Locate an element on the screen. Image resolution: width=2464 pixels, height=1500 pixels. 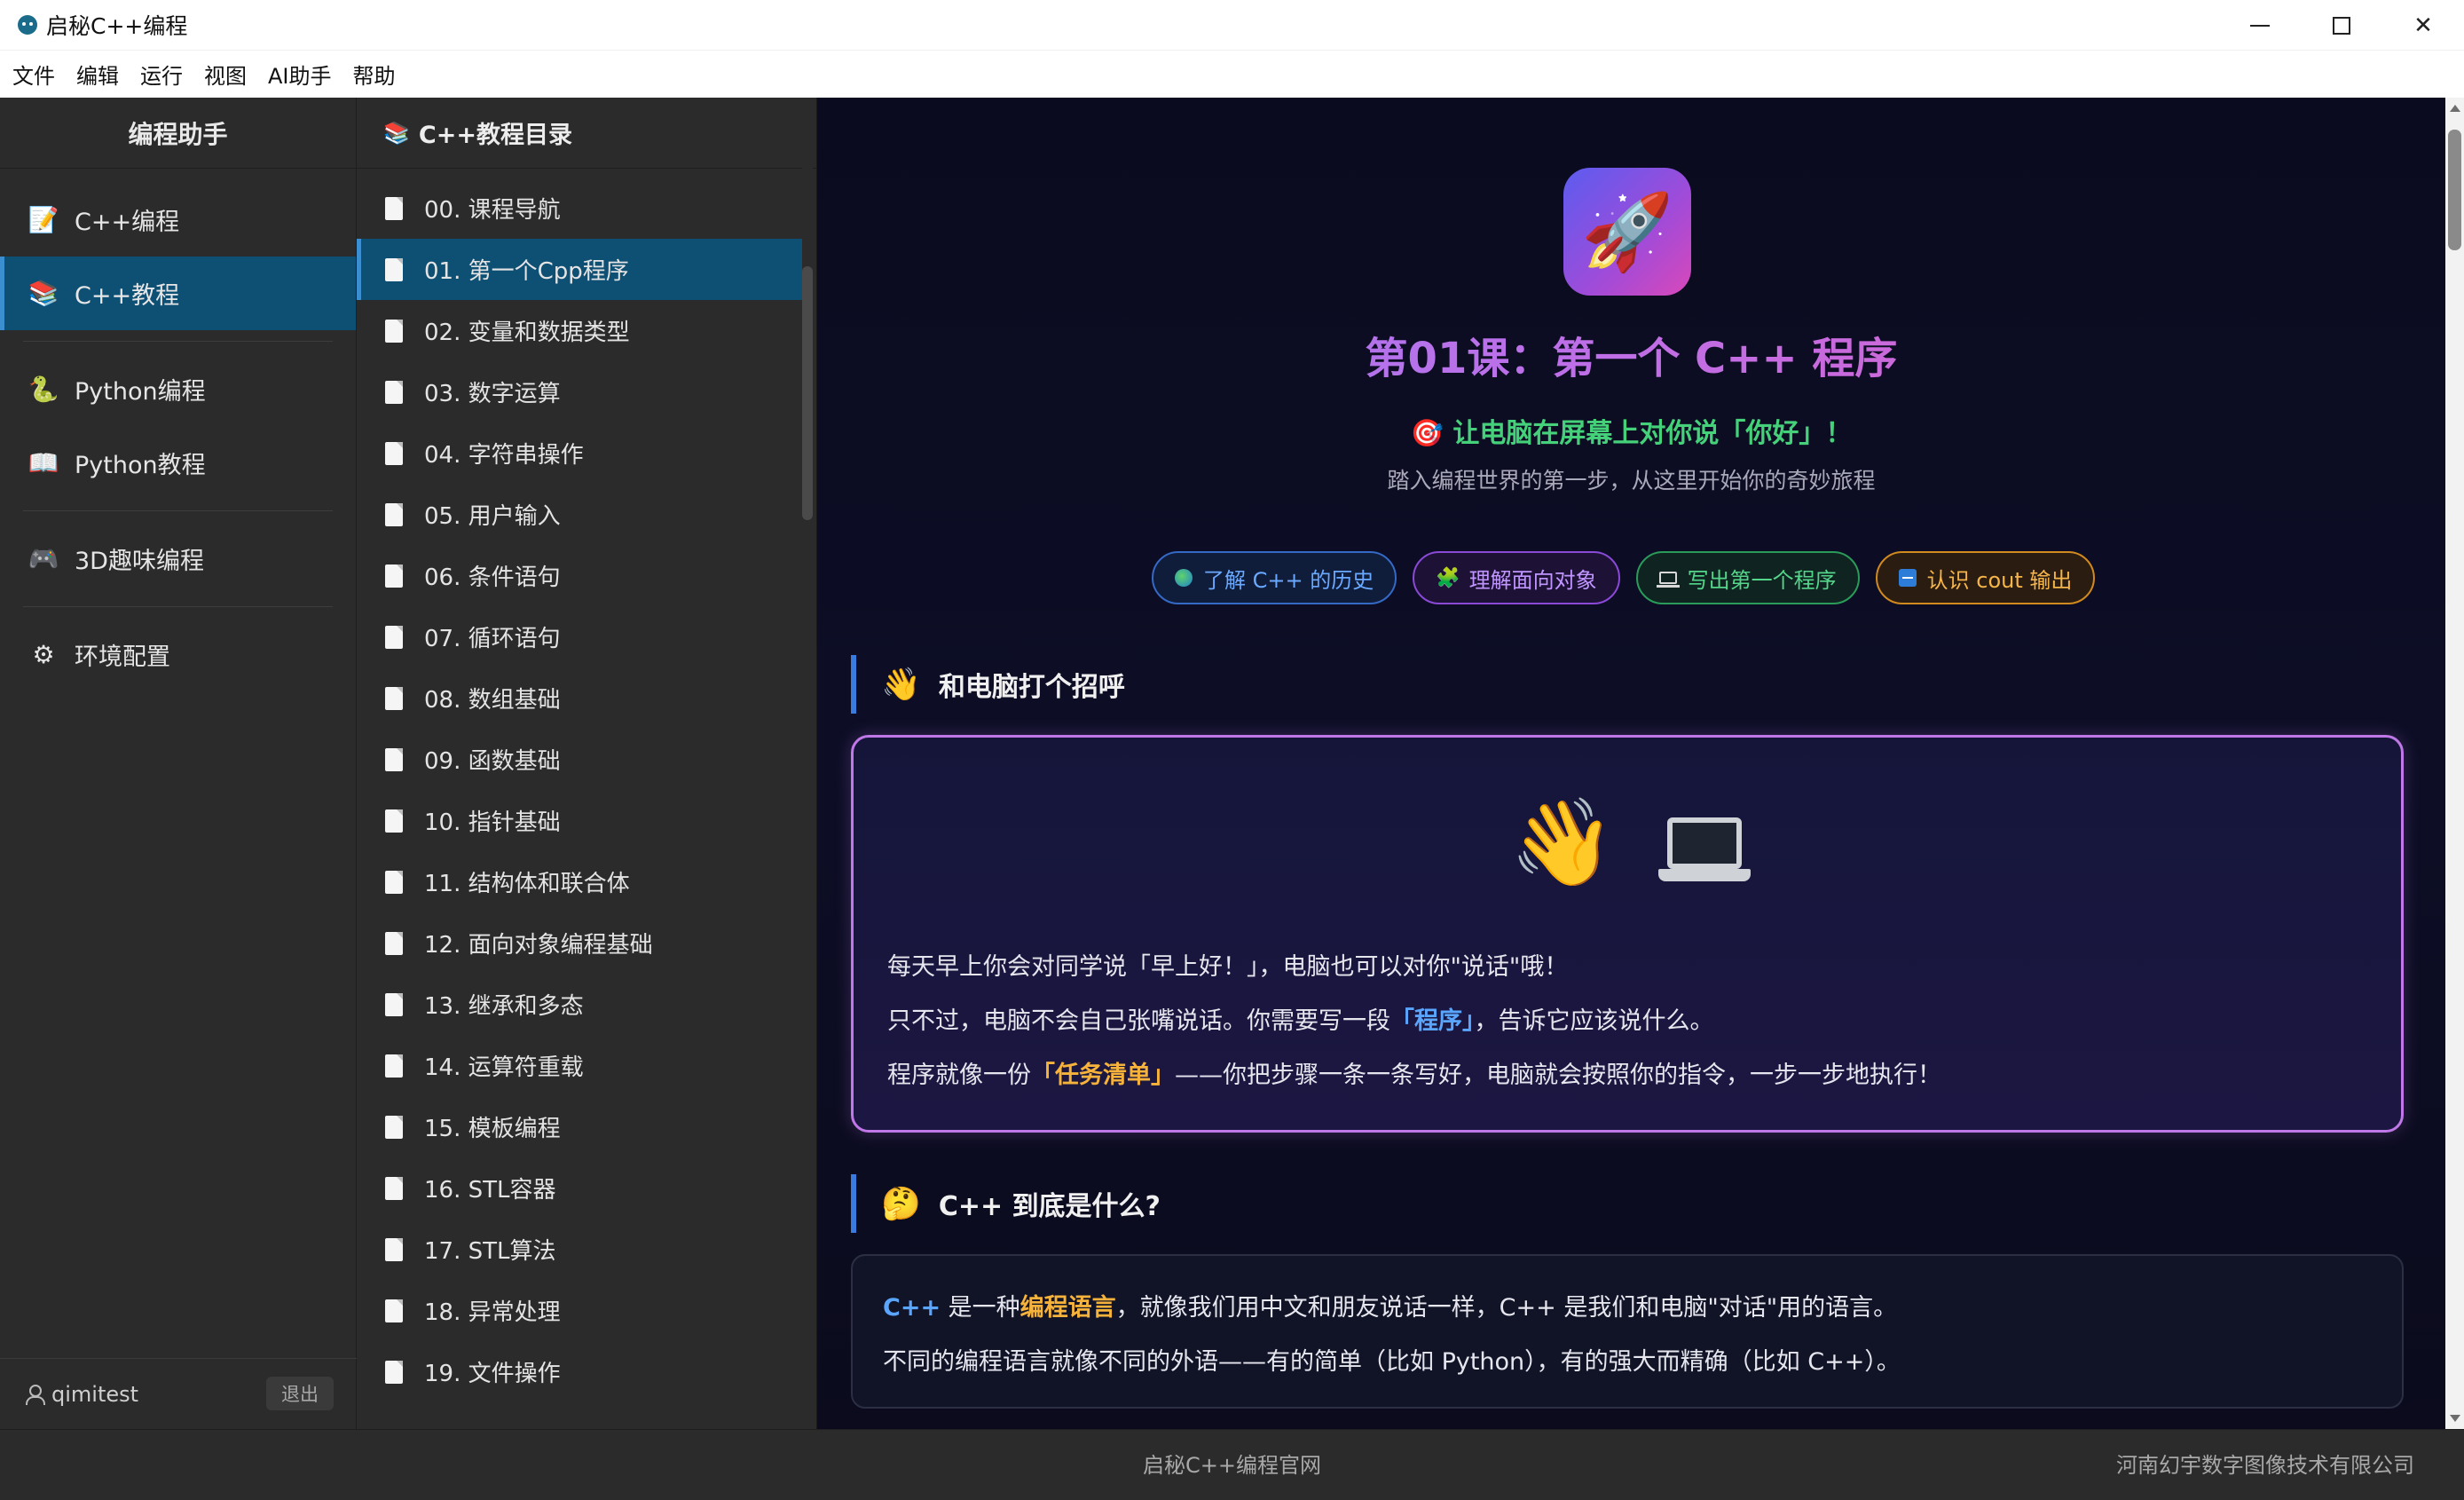
toc-item-label: 17. STL算法 is located at coordinates (490, 1251).